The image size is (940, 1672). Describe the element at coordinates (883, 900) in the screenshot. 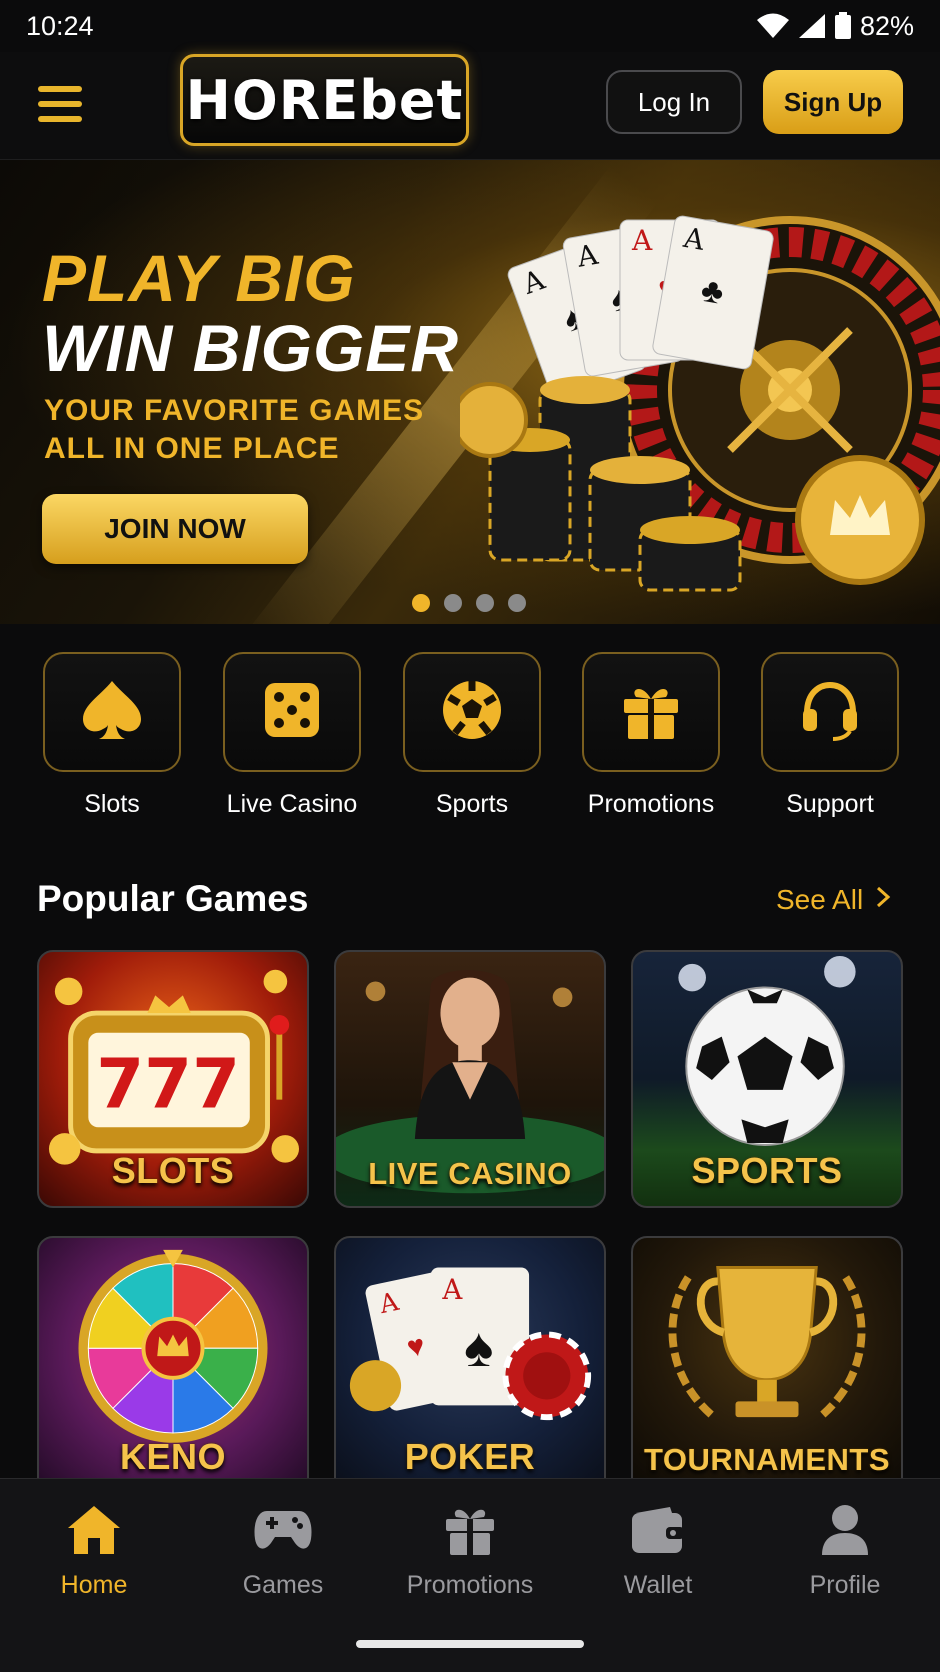

I see `chevron-right-icon` at that location.